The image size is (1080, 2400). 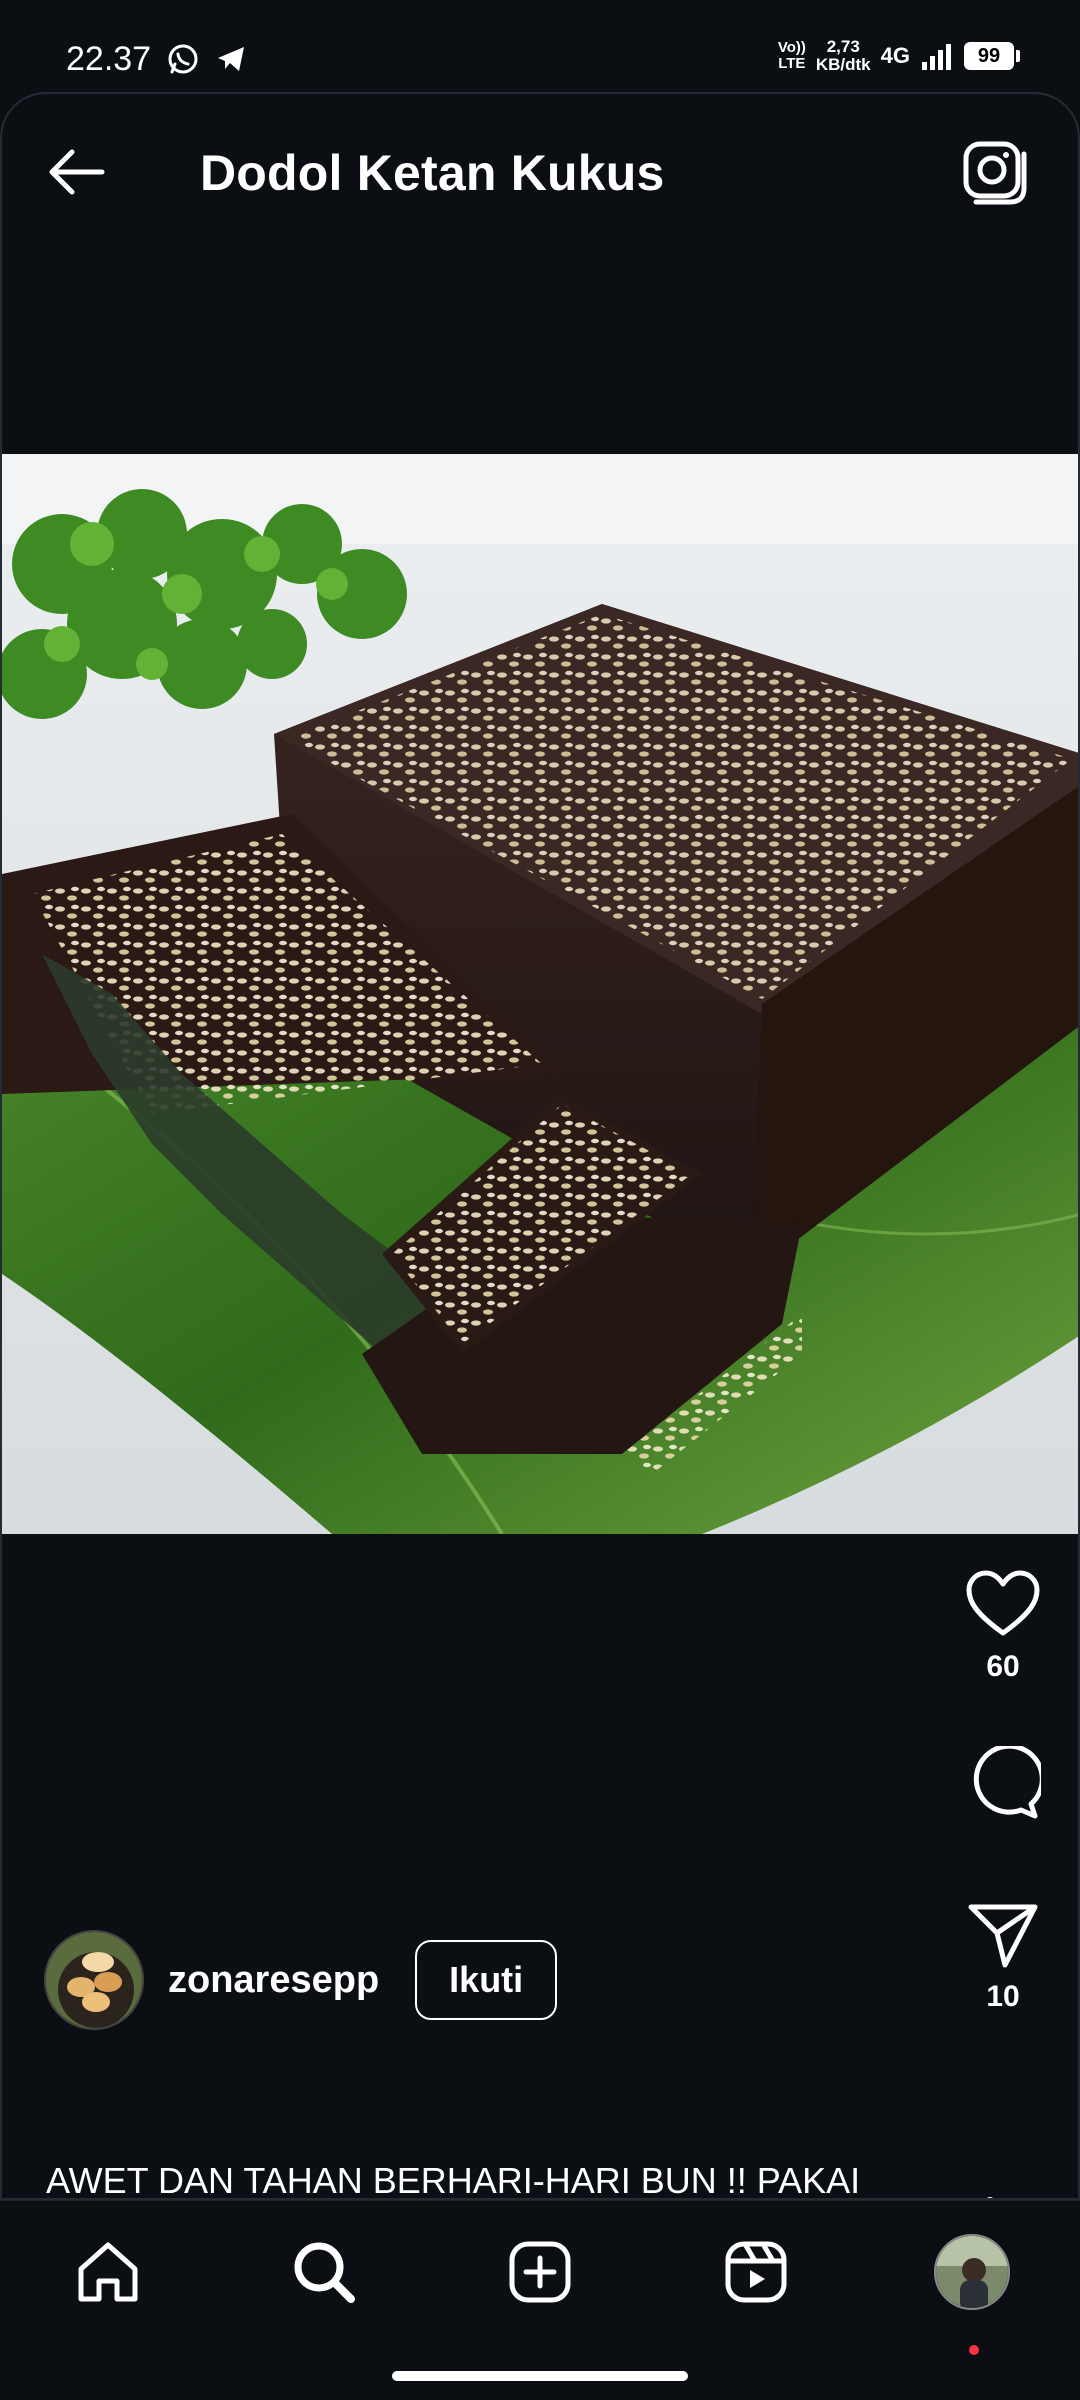 What do you see at coordinates (791, 47) in the screenshot?
I see `volte-top: Vo))` at bounding box center [791, 47].